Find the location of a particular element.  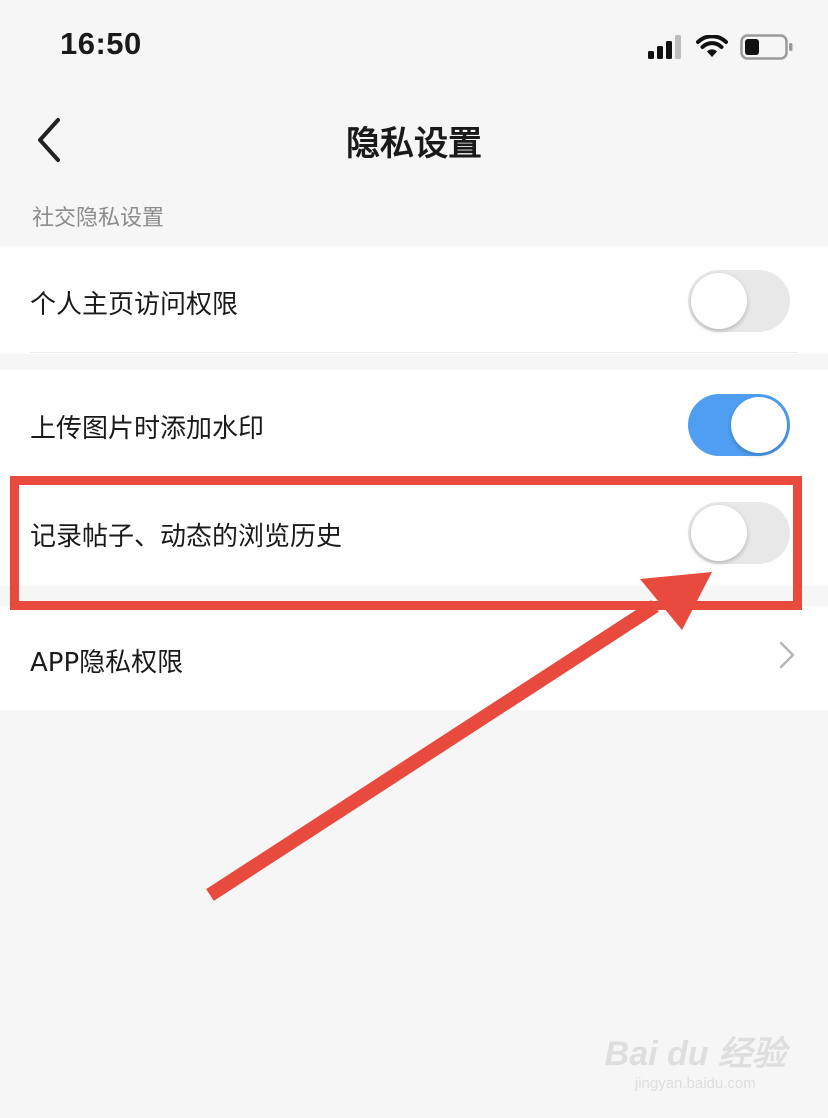

setting-label: 上传图片时添加水印 is located at coordinates (147, 429).